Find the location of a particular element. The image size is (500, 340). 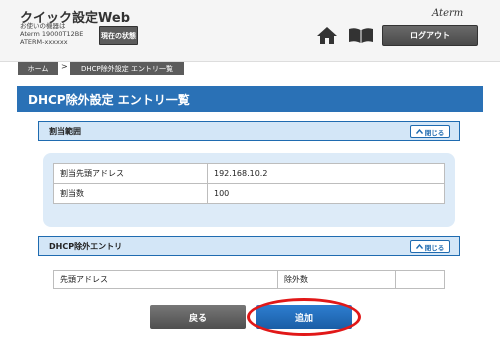

logout-button: ログアウト is located at coordinates (430, 35).